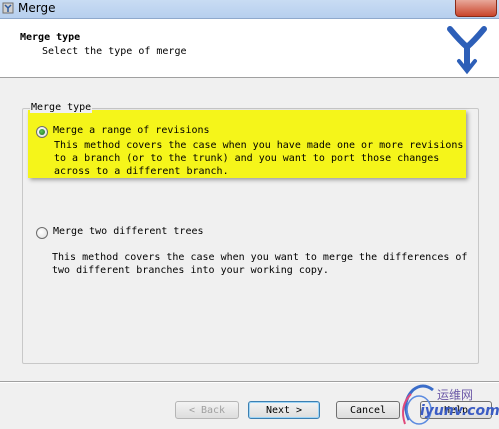  What do you see at coordinates (8, 8) in the screenshot?
I see `app-icon` at bounding box center [8, 8].